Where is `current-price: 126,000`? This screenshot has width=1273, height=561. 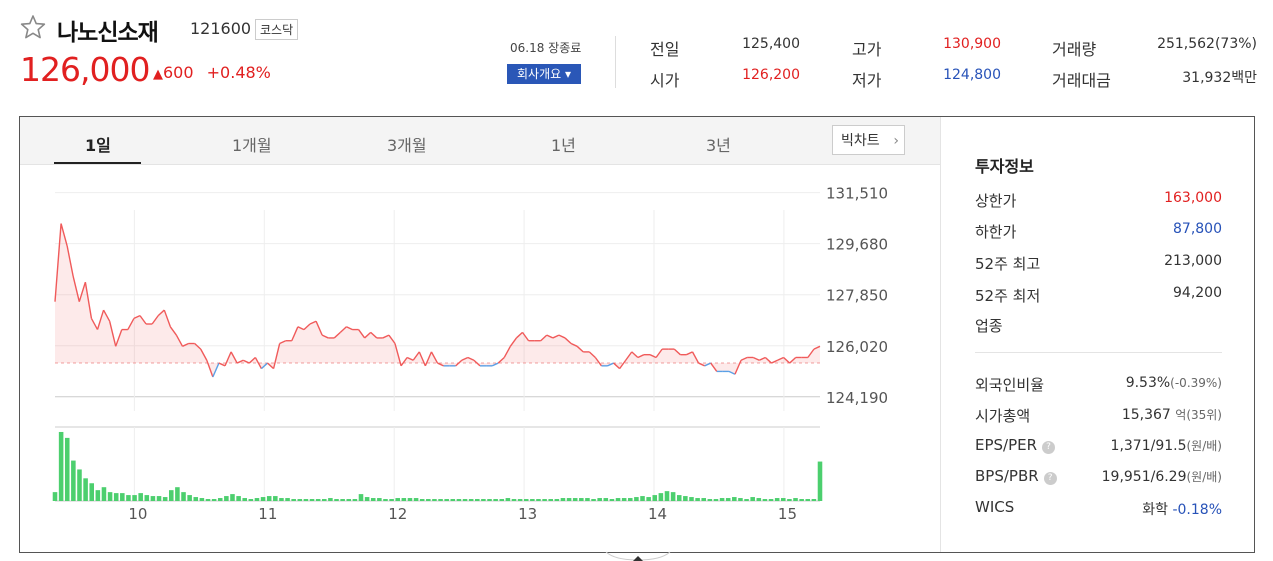 current-price: 126,000 is located at coordinates (85, 69).